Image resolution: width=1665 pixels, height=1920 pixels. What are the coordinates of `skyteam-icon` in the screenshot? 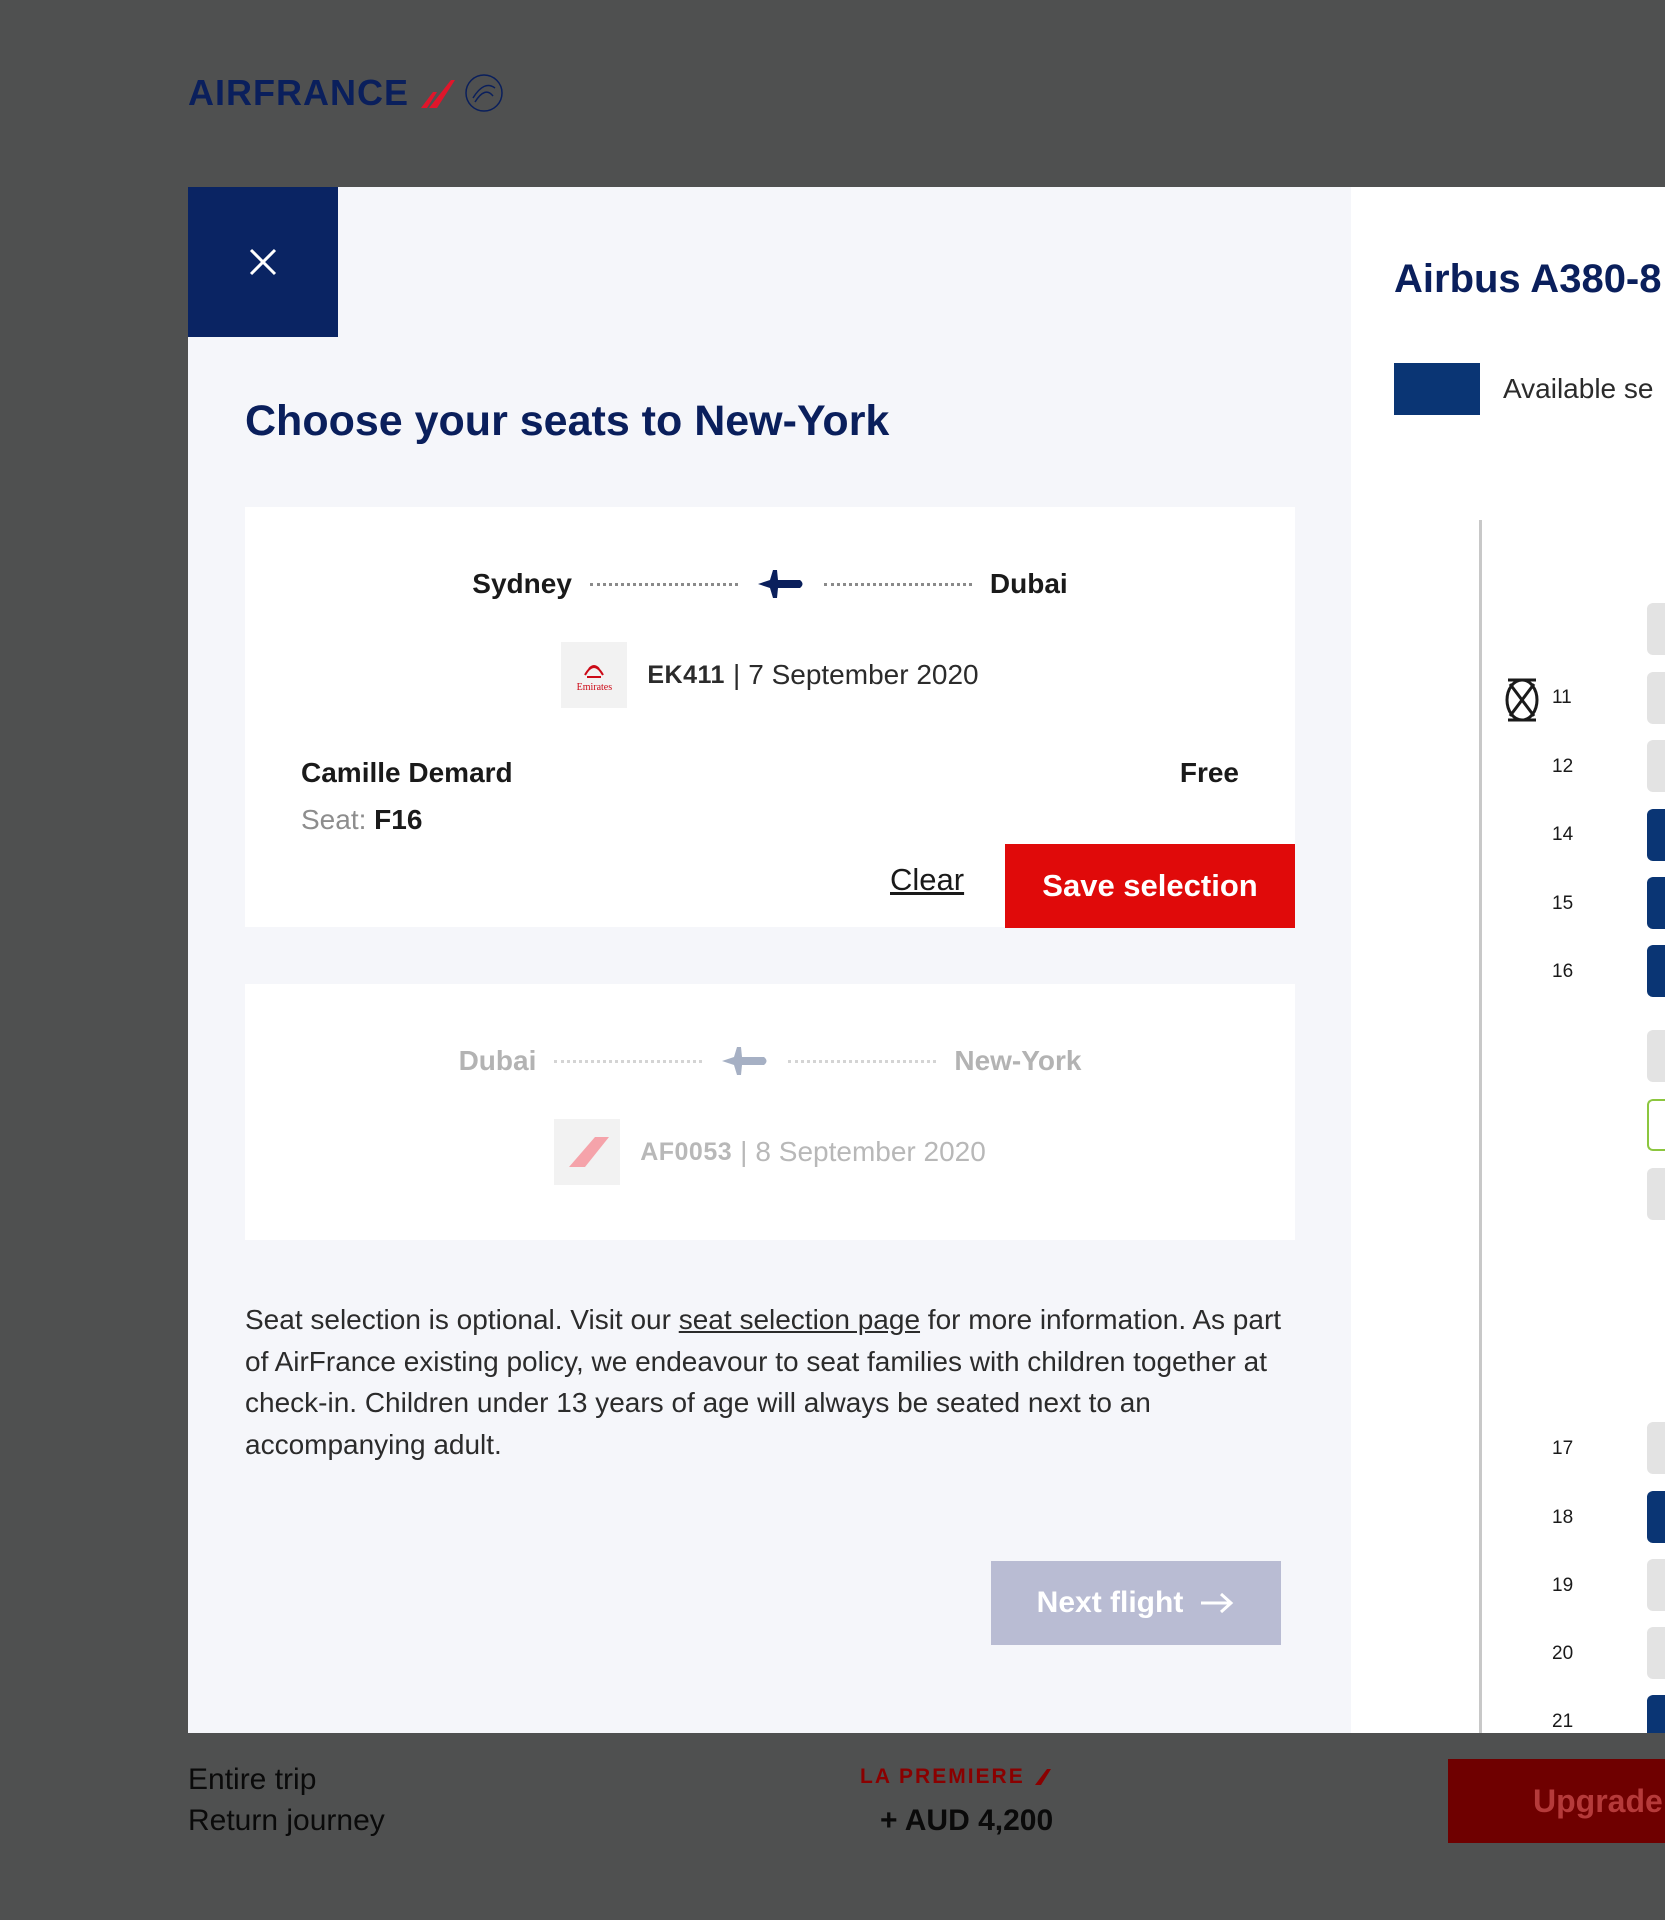 It's located at (484, 93).